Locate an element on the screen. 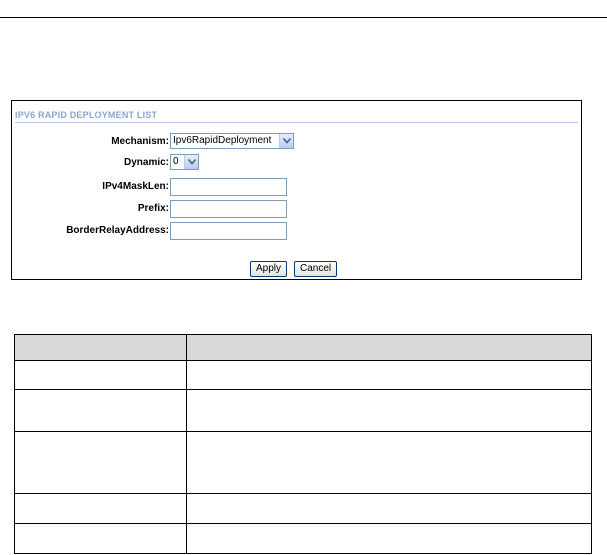 Image resolution: width=607 pixels, height=555 pixels. mechanism-select-value: Ipv6RapidDeployment is located at coordinates (222, 140).